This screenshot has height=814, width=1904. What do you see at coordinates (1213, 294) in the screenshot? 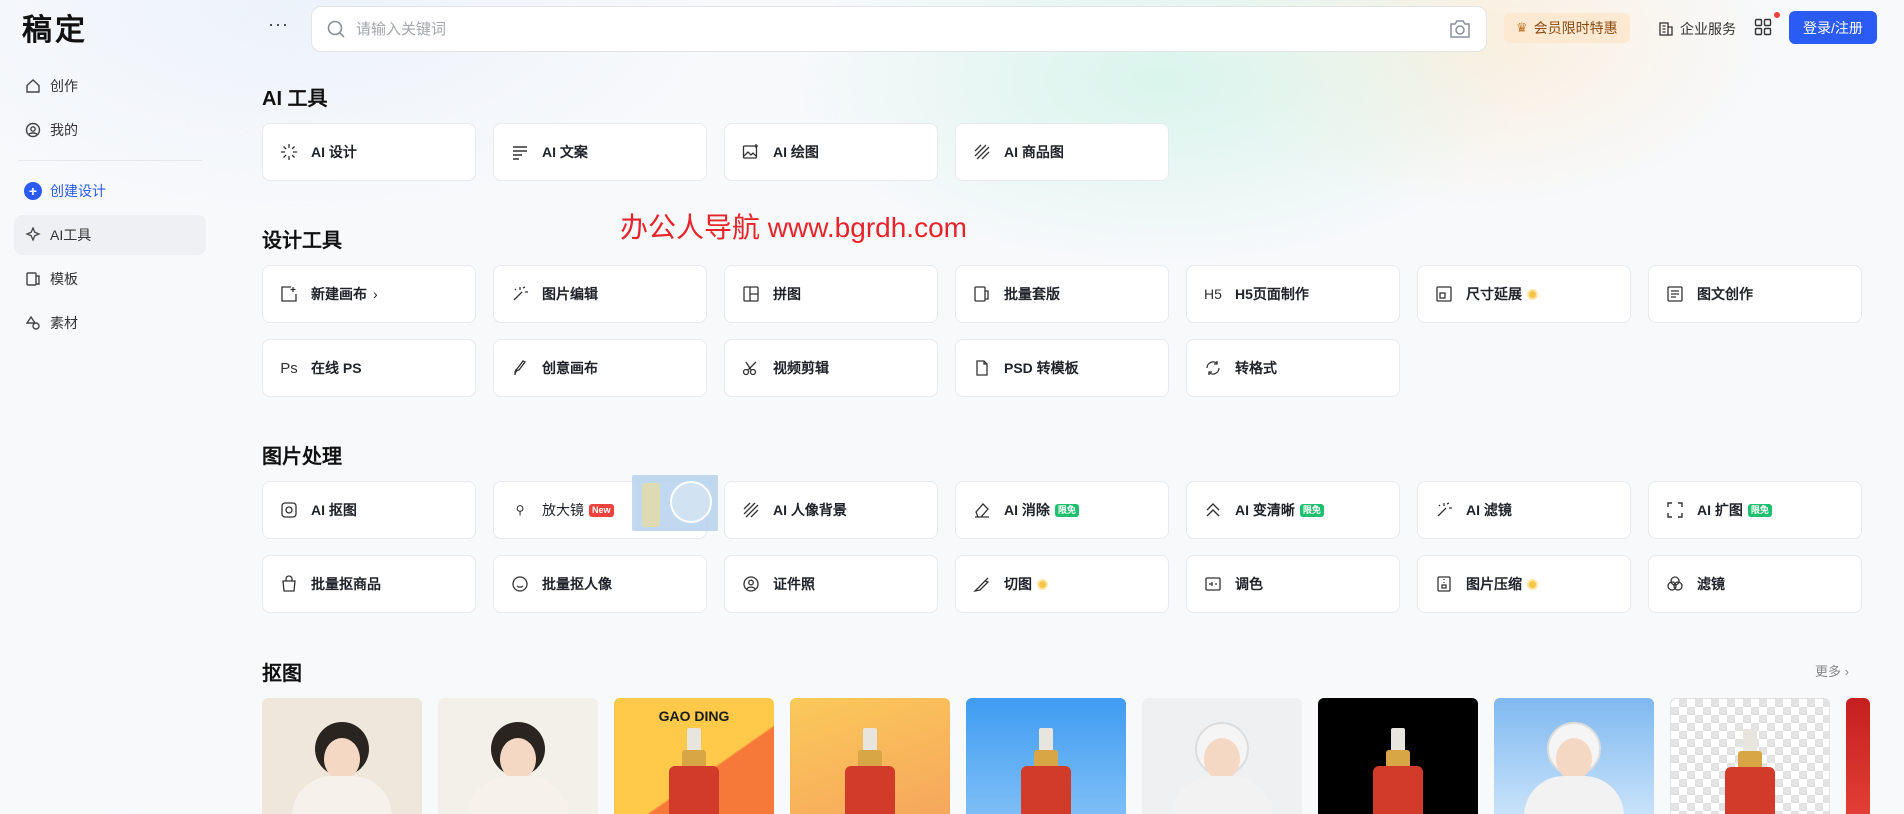
I see `h5-icon: H5` at bounding box center [1213, 294].